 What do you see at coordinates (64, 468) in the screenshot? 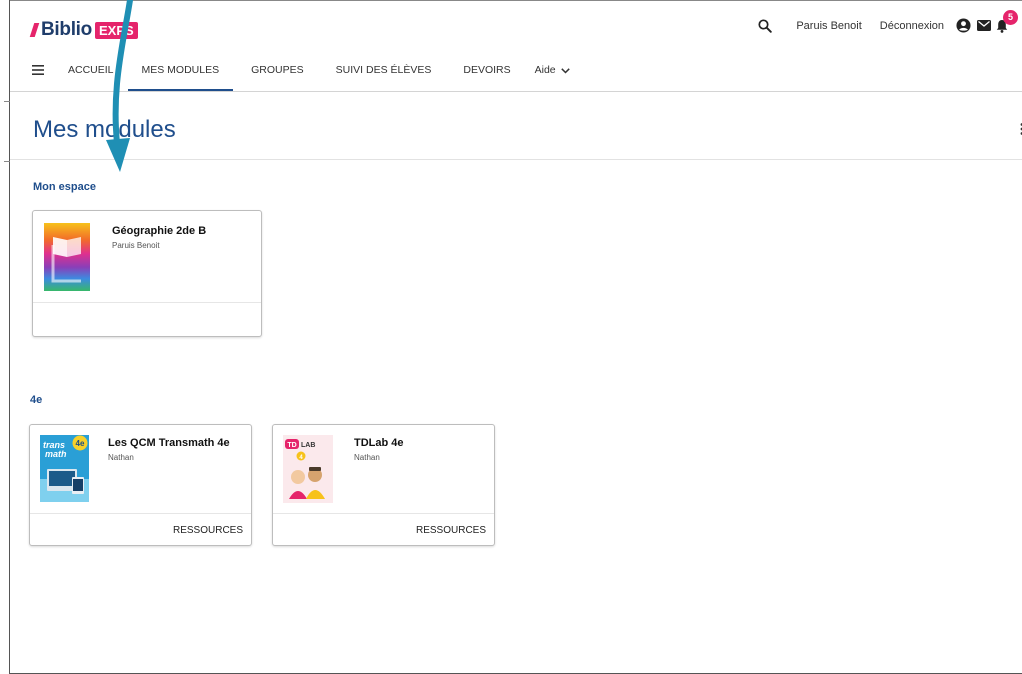
I see `module-cover-transmath: 4e trans math` at bounding box center [64, 468].